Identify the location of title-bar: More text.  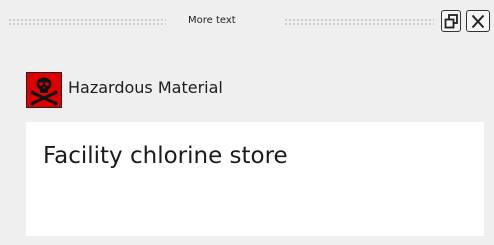
(247, 22).